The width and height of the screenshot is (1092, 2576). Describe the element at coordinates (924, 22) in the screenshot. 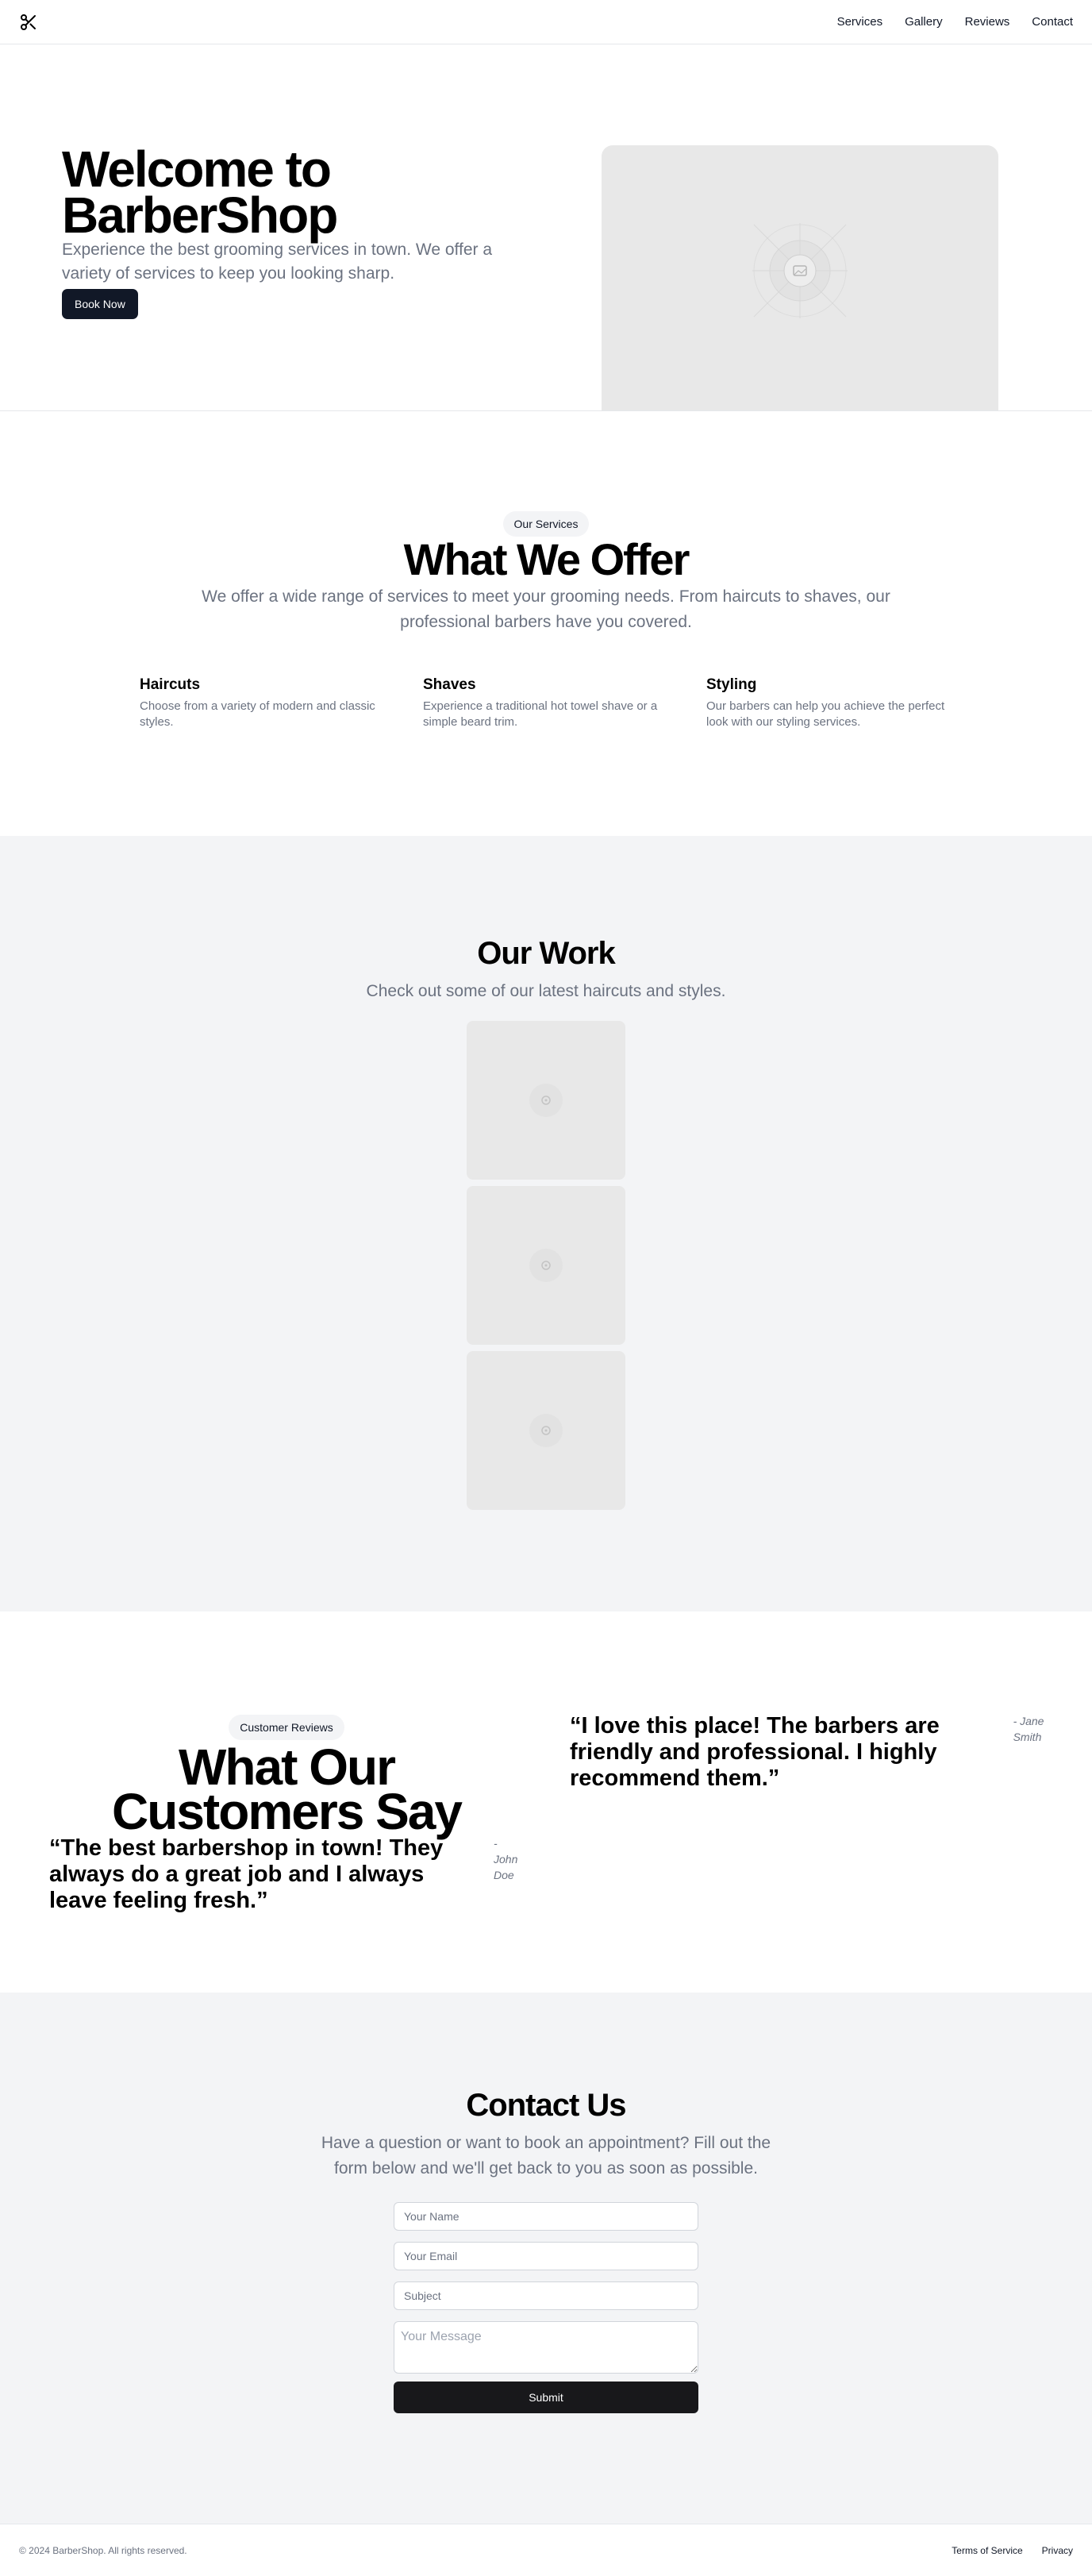

I see `nav-link-gallery: Gallery` at that location.